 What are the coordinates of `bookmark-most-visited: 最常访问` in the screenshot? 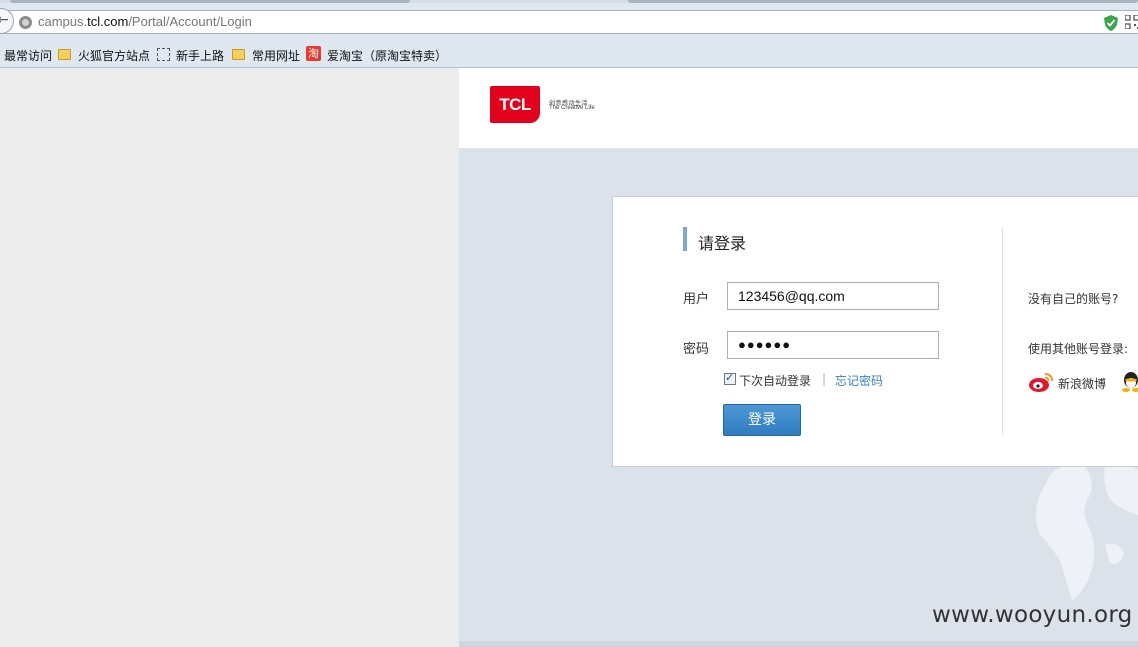 It's located at (28, 55).